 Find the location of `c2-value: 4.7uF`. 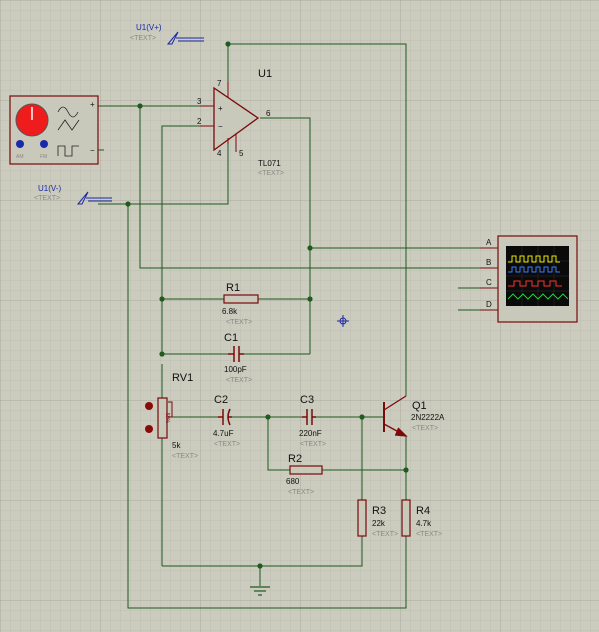

c2-value: 4.7uF is located at coordinates (223, 433).